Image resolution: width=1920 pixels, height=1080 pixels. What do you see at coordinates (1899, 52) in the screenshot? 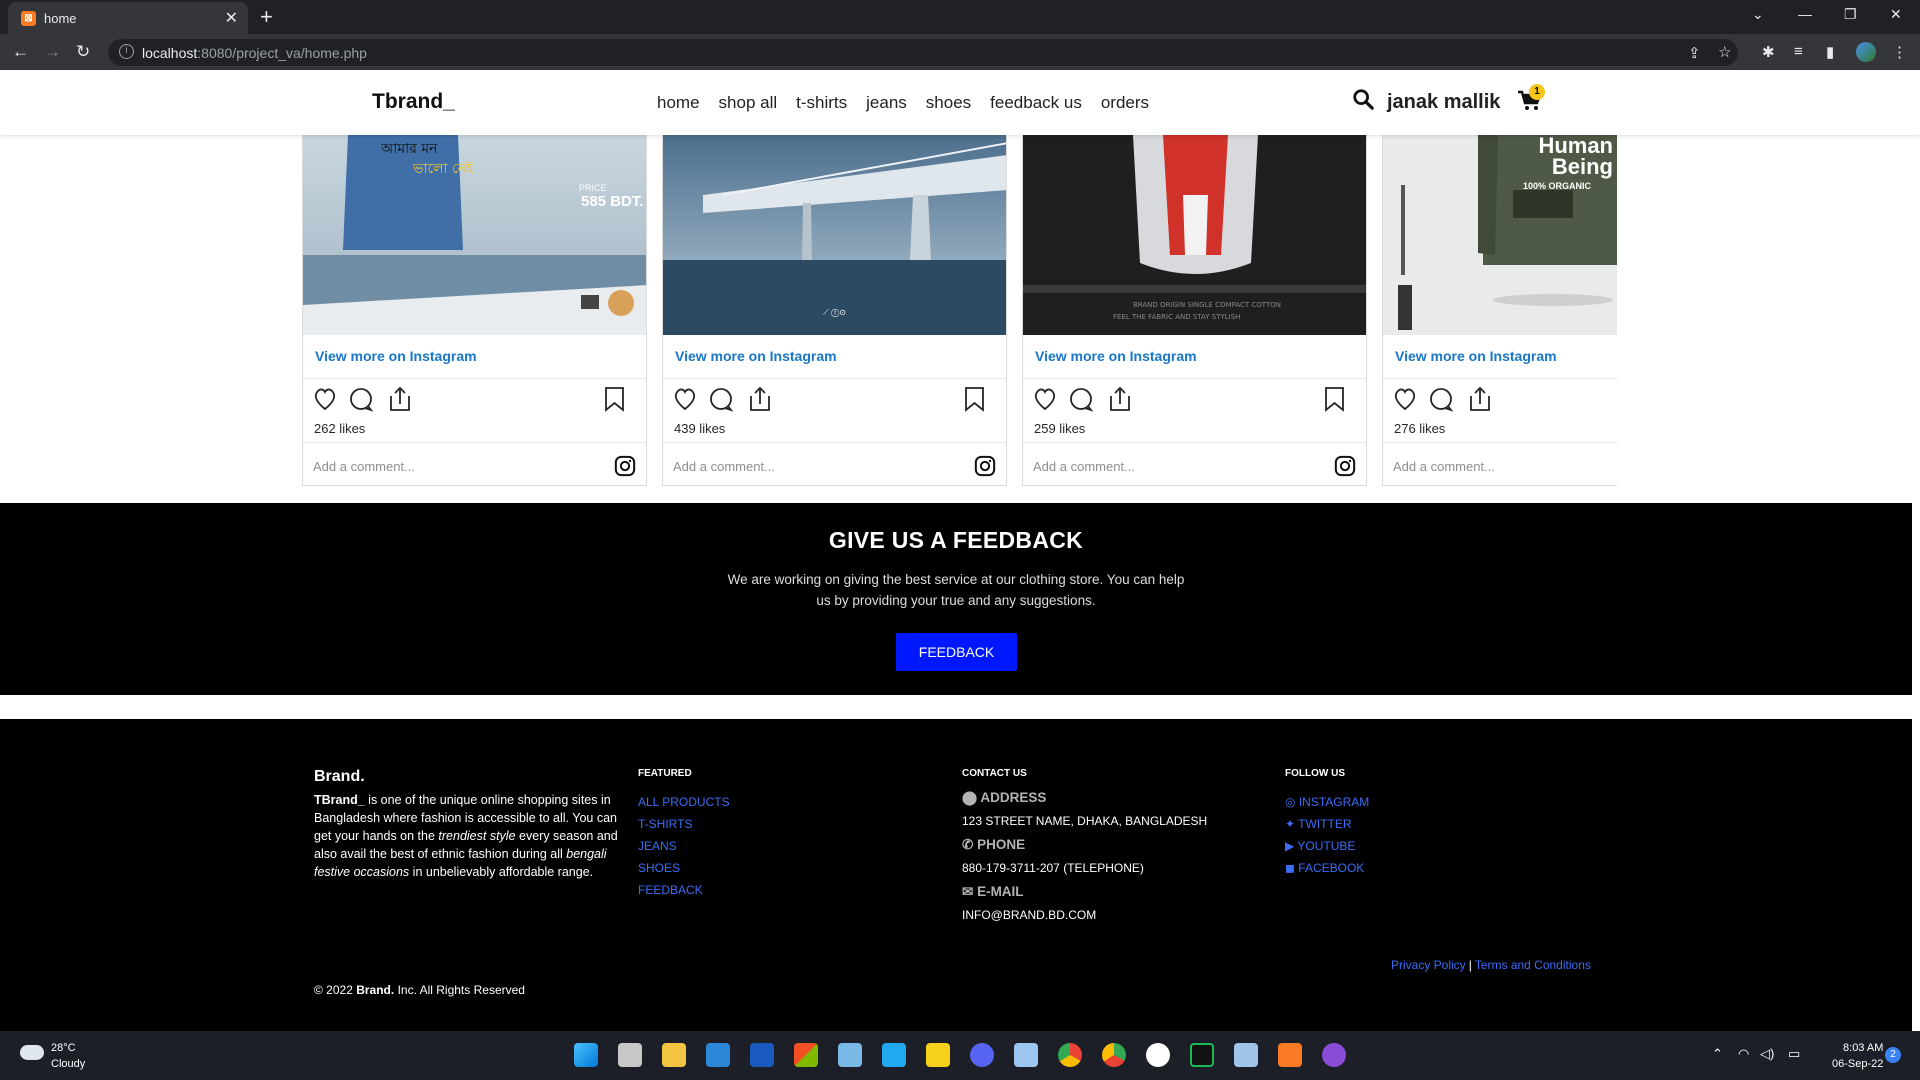
I see `menu-kebab-icon: ⋮` at bounding box center [1899, 52].